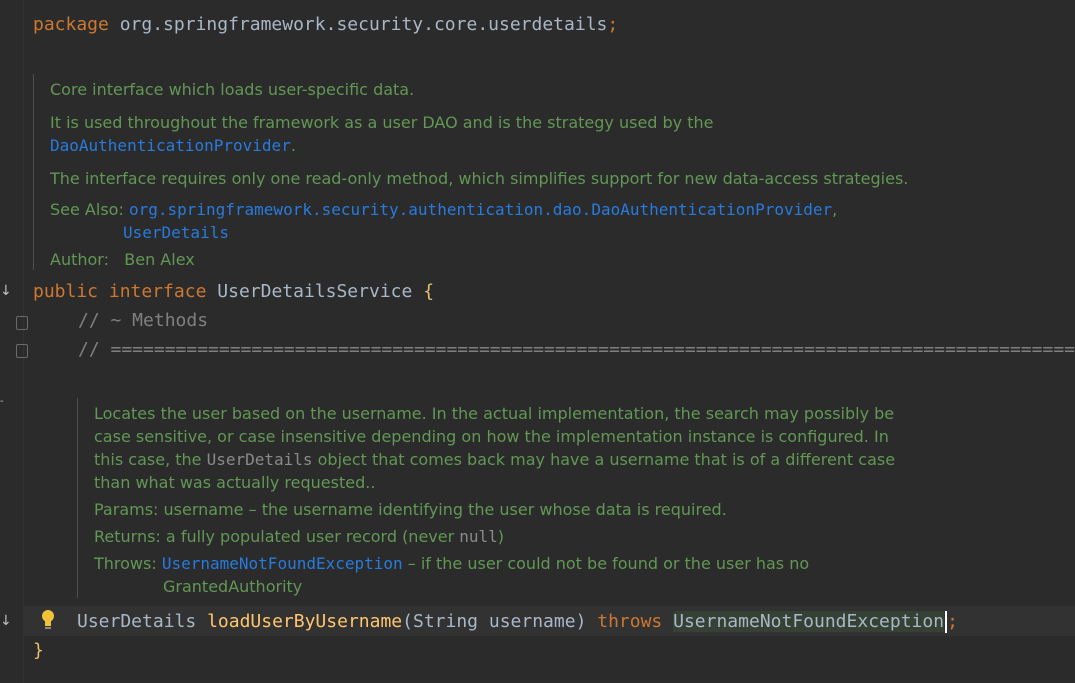  What do you see at coordinates (235, 482) in the screenshot?
I see `doc-line: than what was actually requested..` at bounding box center [235, 482].